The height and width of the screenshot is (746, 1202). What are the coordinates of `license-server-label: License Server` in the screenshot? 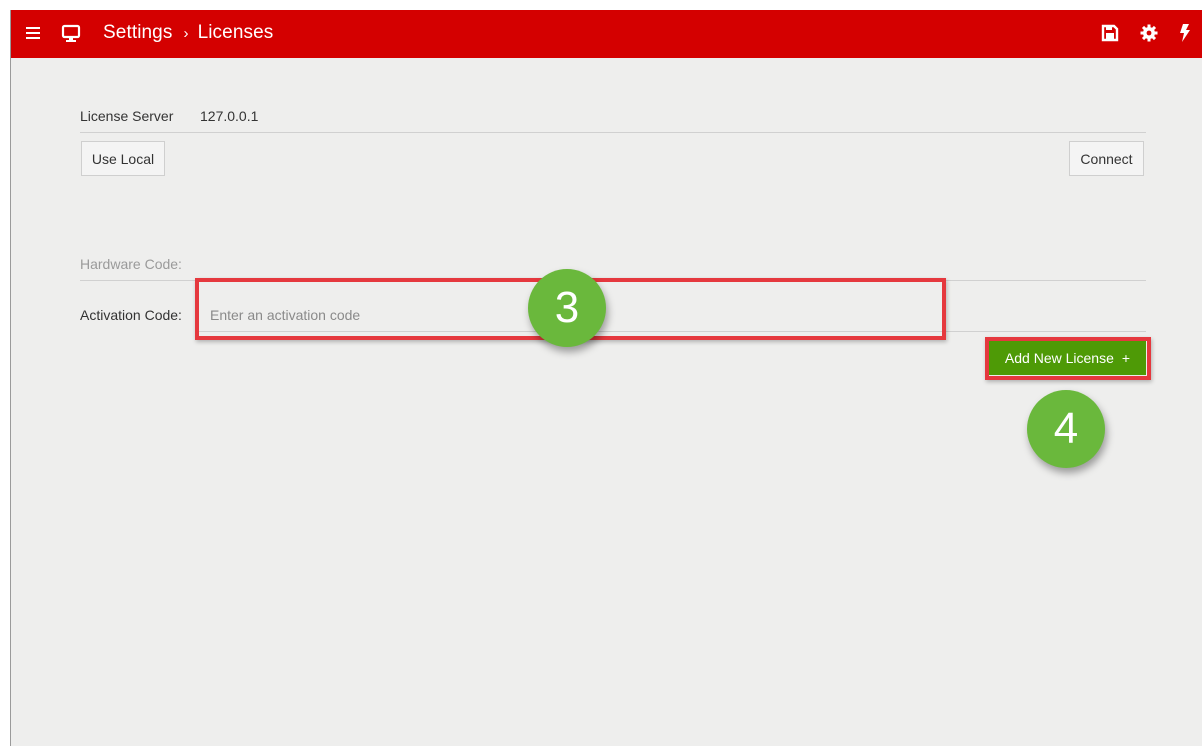 It's located at (127, 116).